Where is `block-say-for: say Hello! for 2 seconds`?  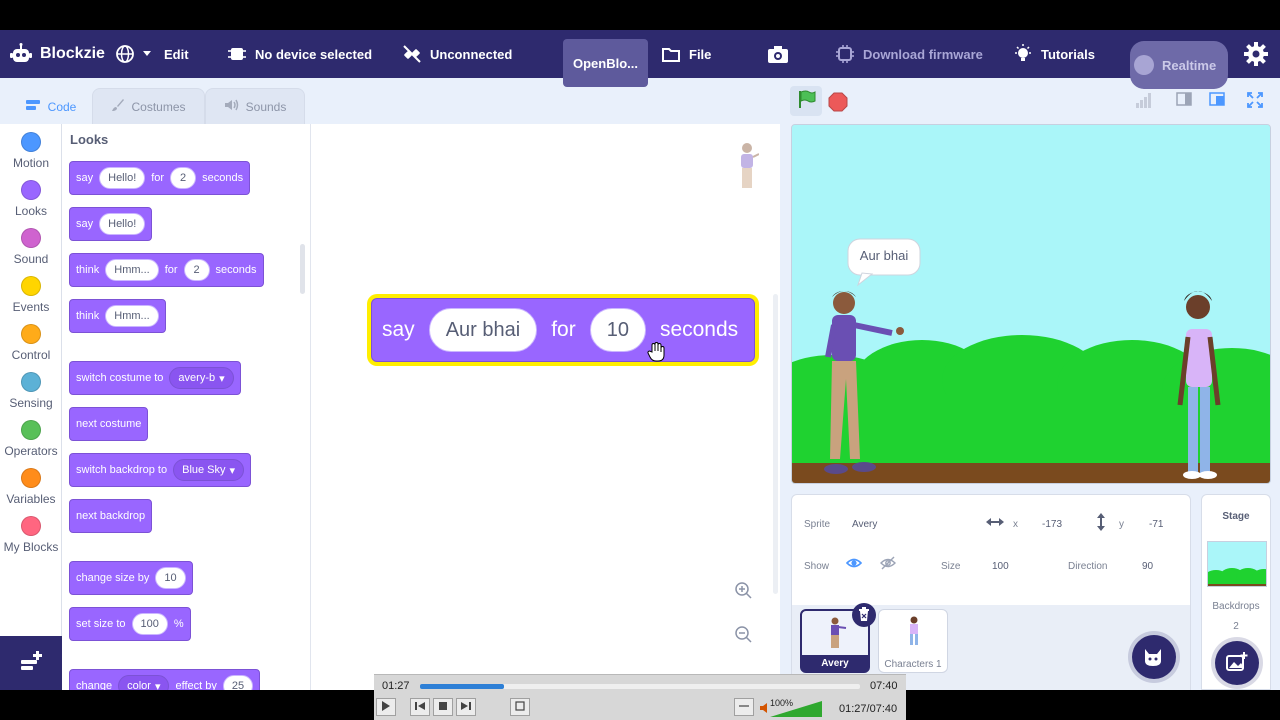 block-say-for: say Hello! for 2 seconds is located at coordinates (160, 178).